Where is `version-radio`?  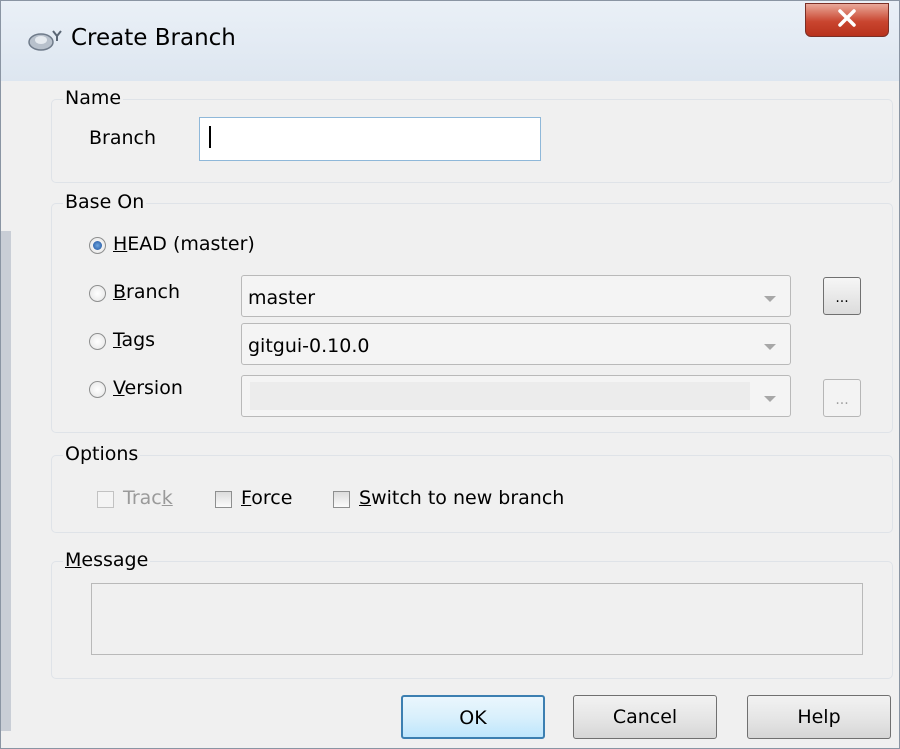 version-radio is located at coordinates (97, 389).